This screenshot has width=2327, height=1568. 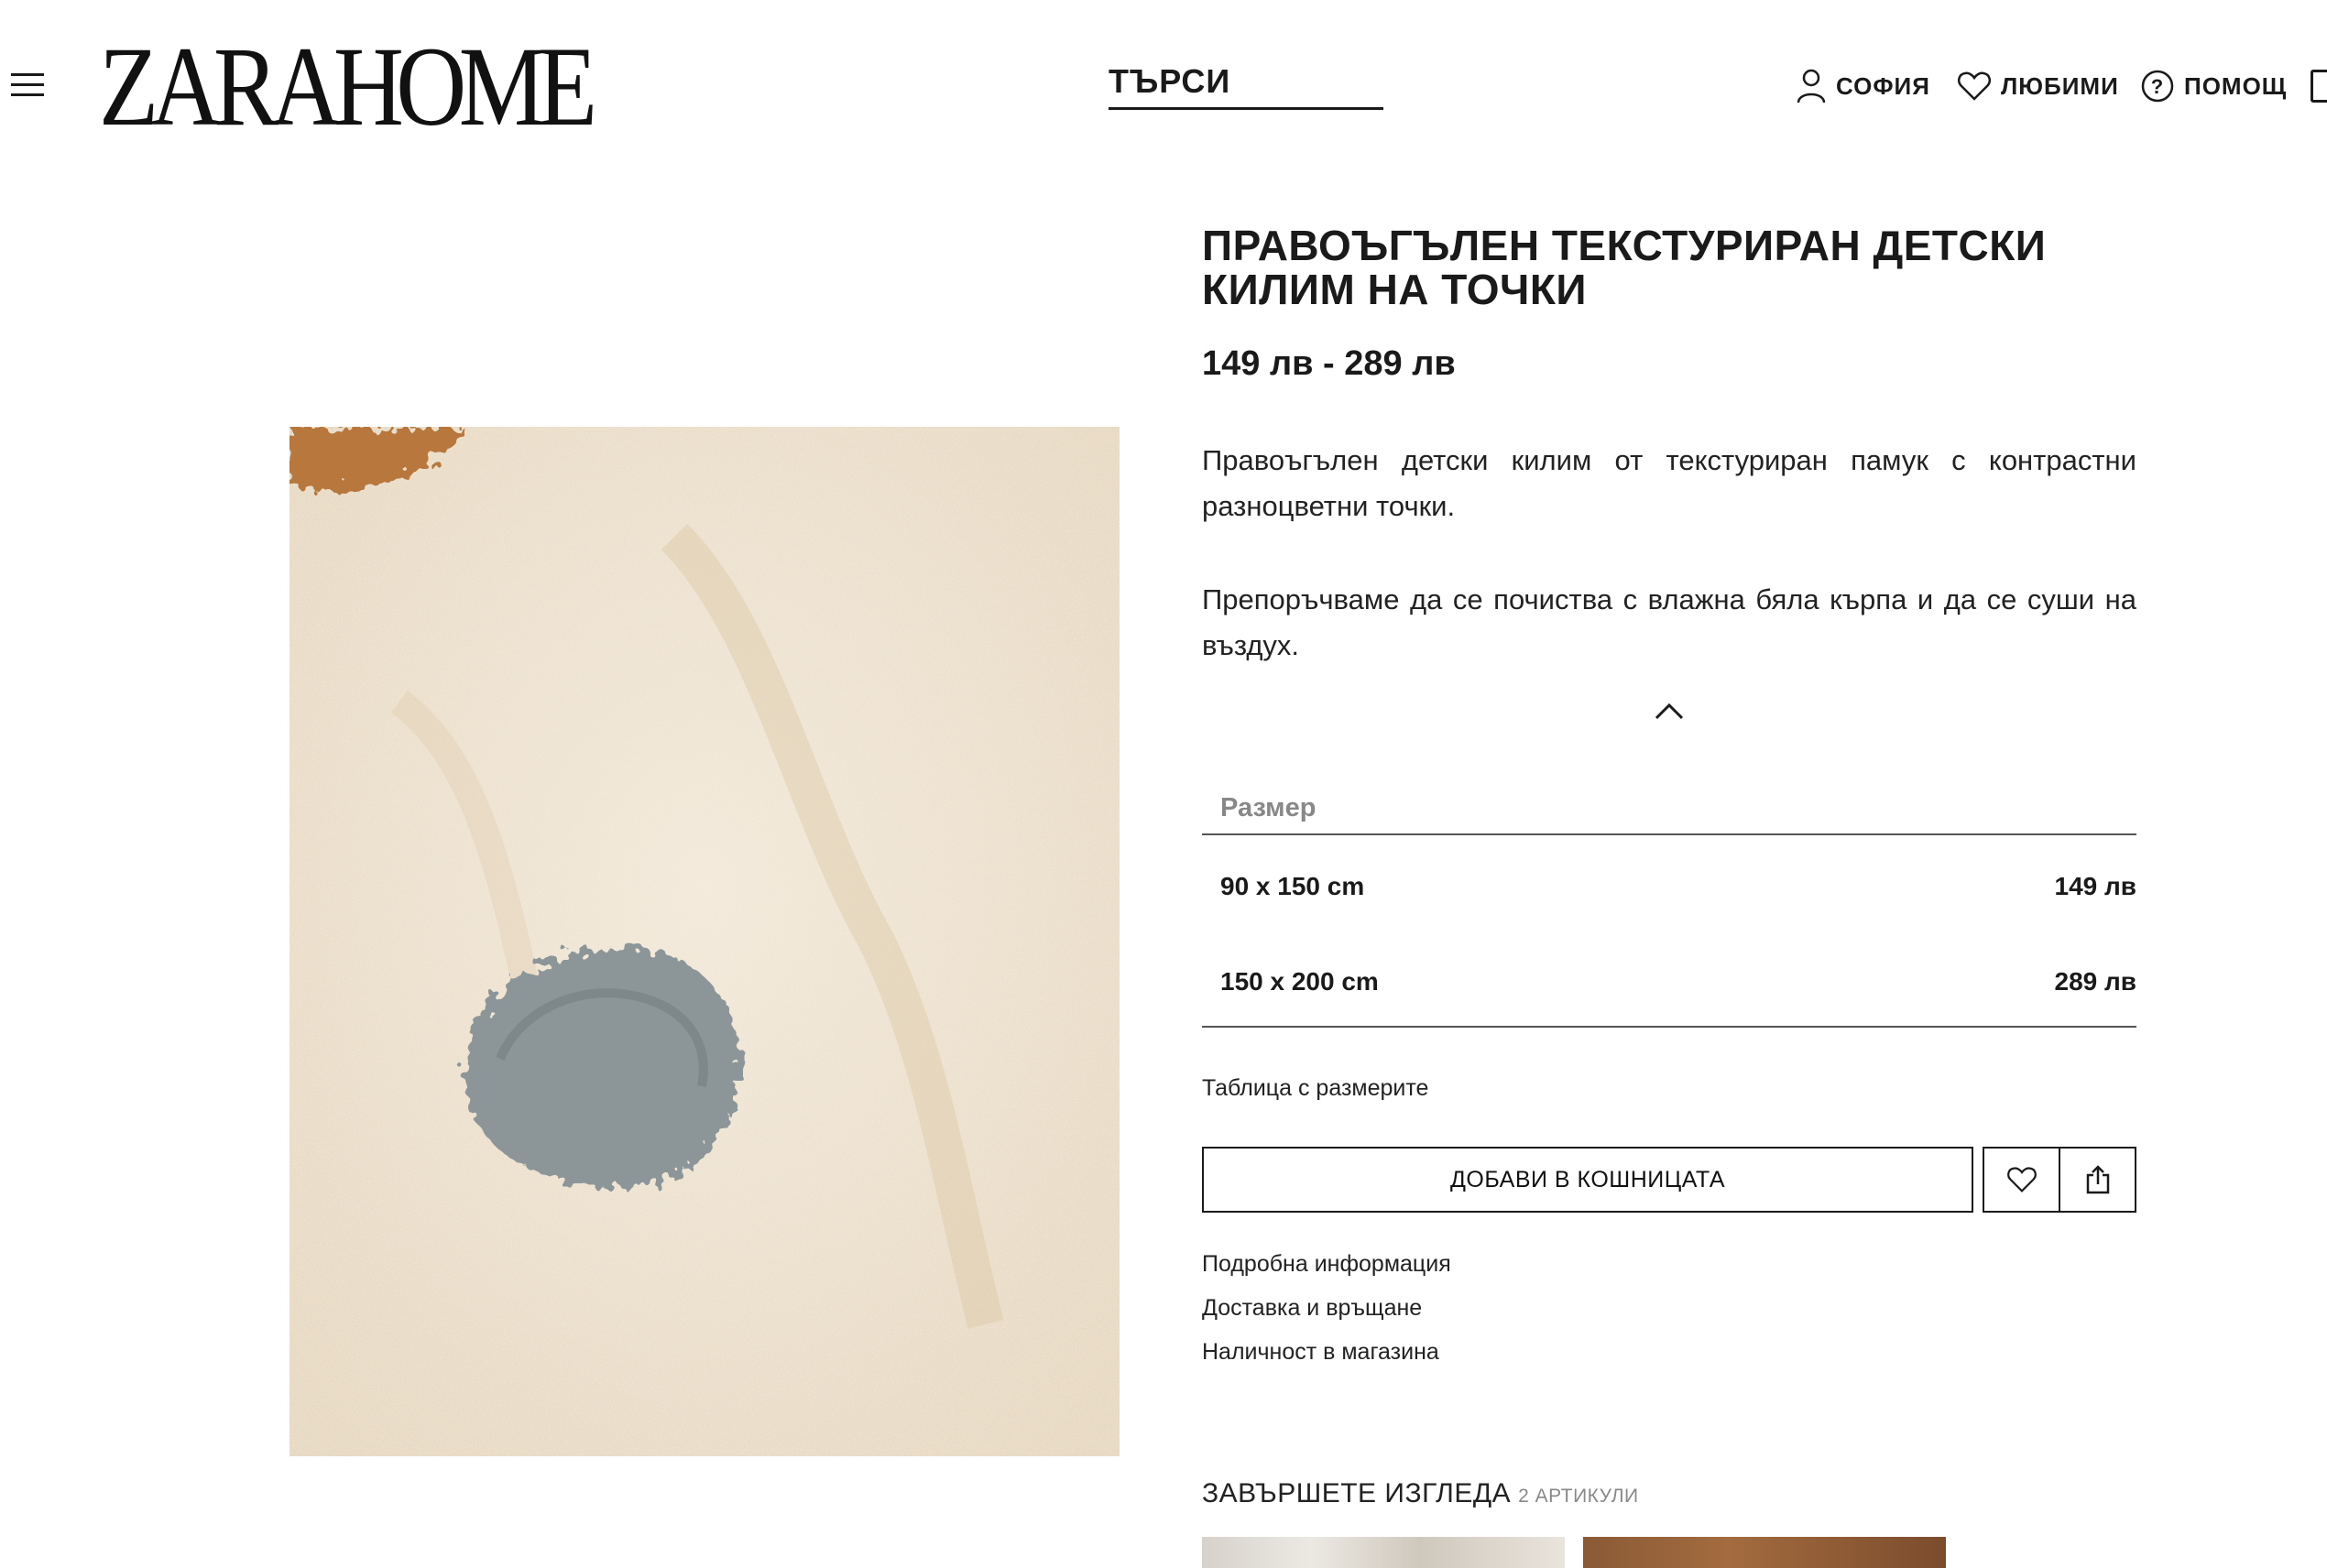 What do you see at coordinates (2095, 981) in the screenshot?
I see `size-price: 289 лв` at bounding box center [2095, 981].